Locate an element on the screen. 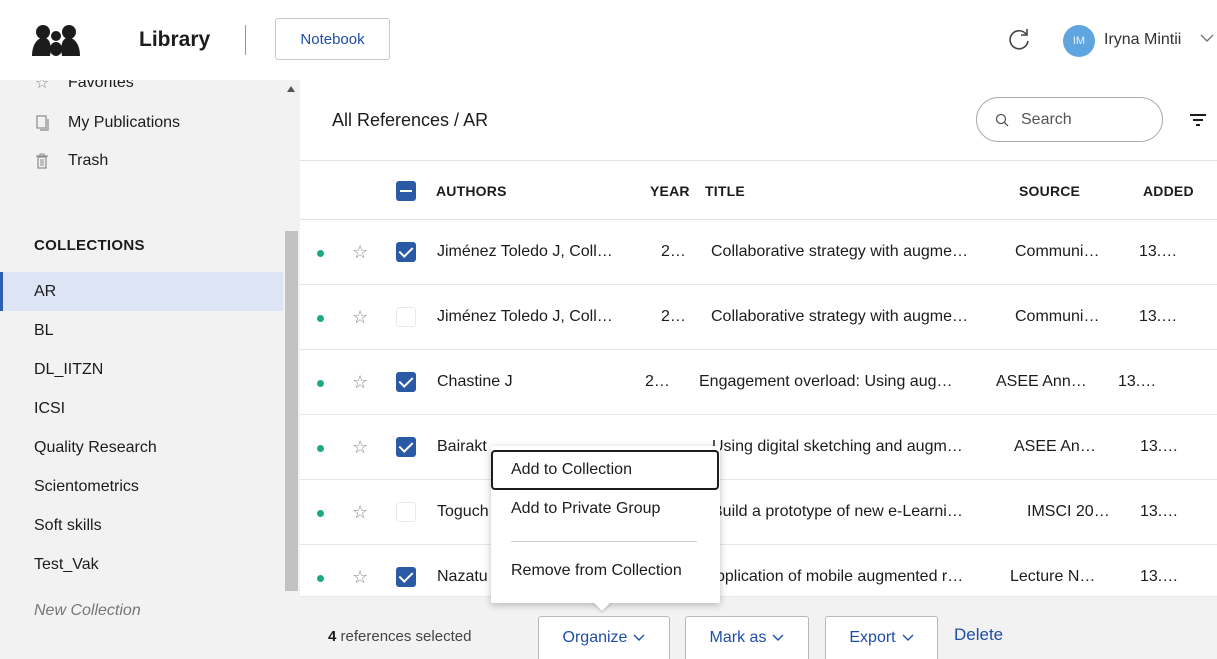 The width and height of the screenshot is (1217, 659). sidebar-item-dl-iitzn: DL_IITZN is located at coordinates (141, 369).